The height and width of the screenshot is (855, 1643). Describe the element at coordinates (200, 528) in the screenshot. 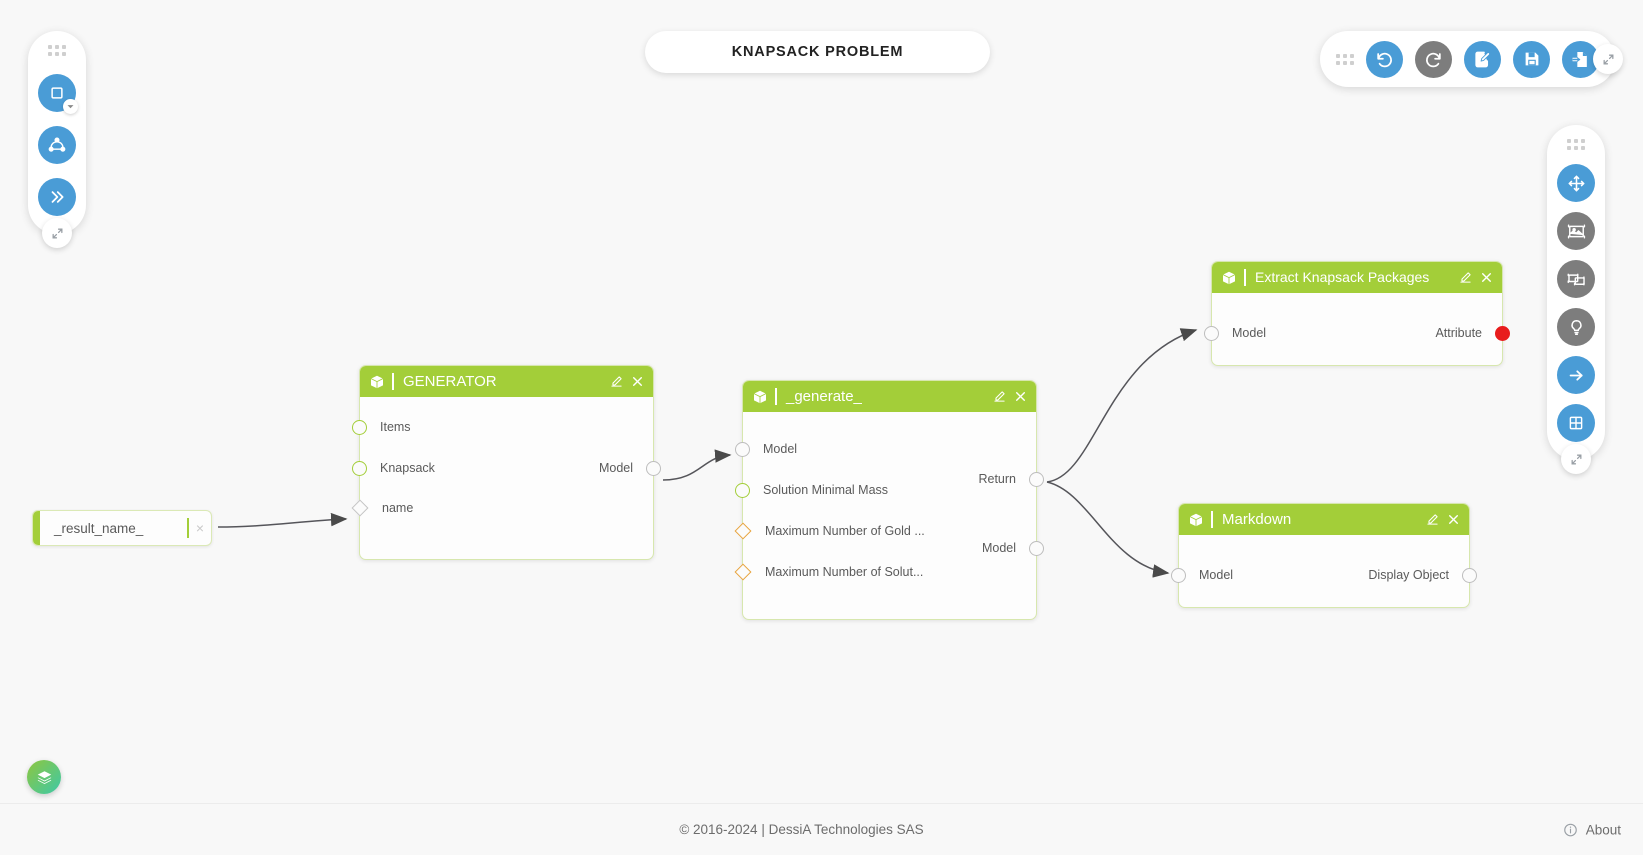

I see `clear-text-button: ×` at that location.